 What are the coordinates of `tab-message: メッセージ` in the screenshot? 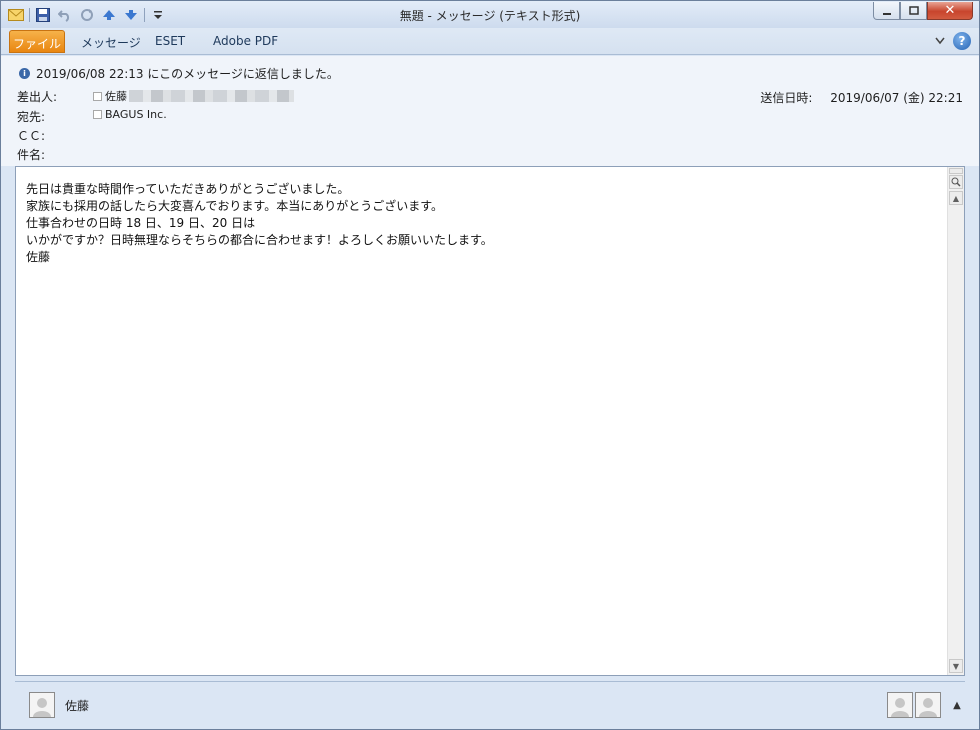 It's located at (111, 41).